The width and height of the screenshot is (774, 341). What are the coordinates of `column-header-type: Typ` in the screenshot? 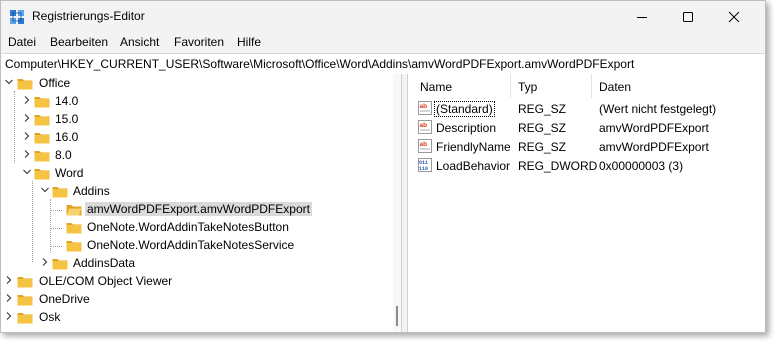 It's located at (527, 87).